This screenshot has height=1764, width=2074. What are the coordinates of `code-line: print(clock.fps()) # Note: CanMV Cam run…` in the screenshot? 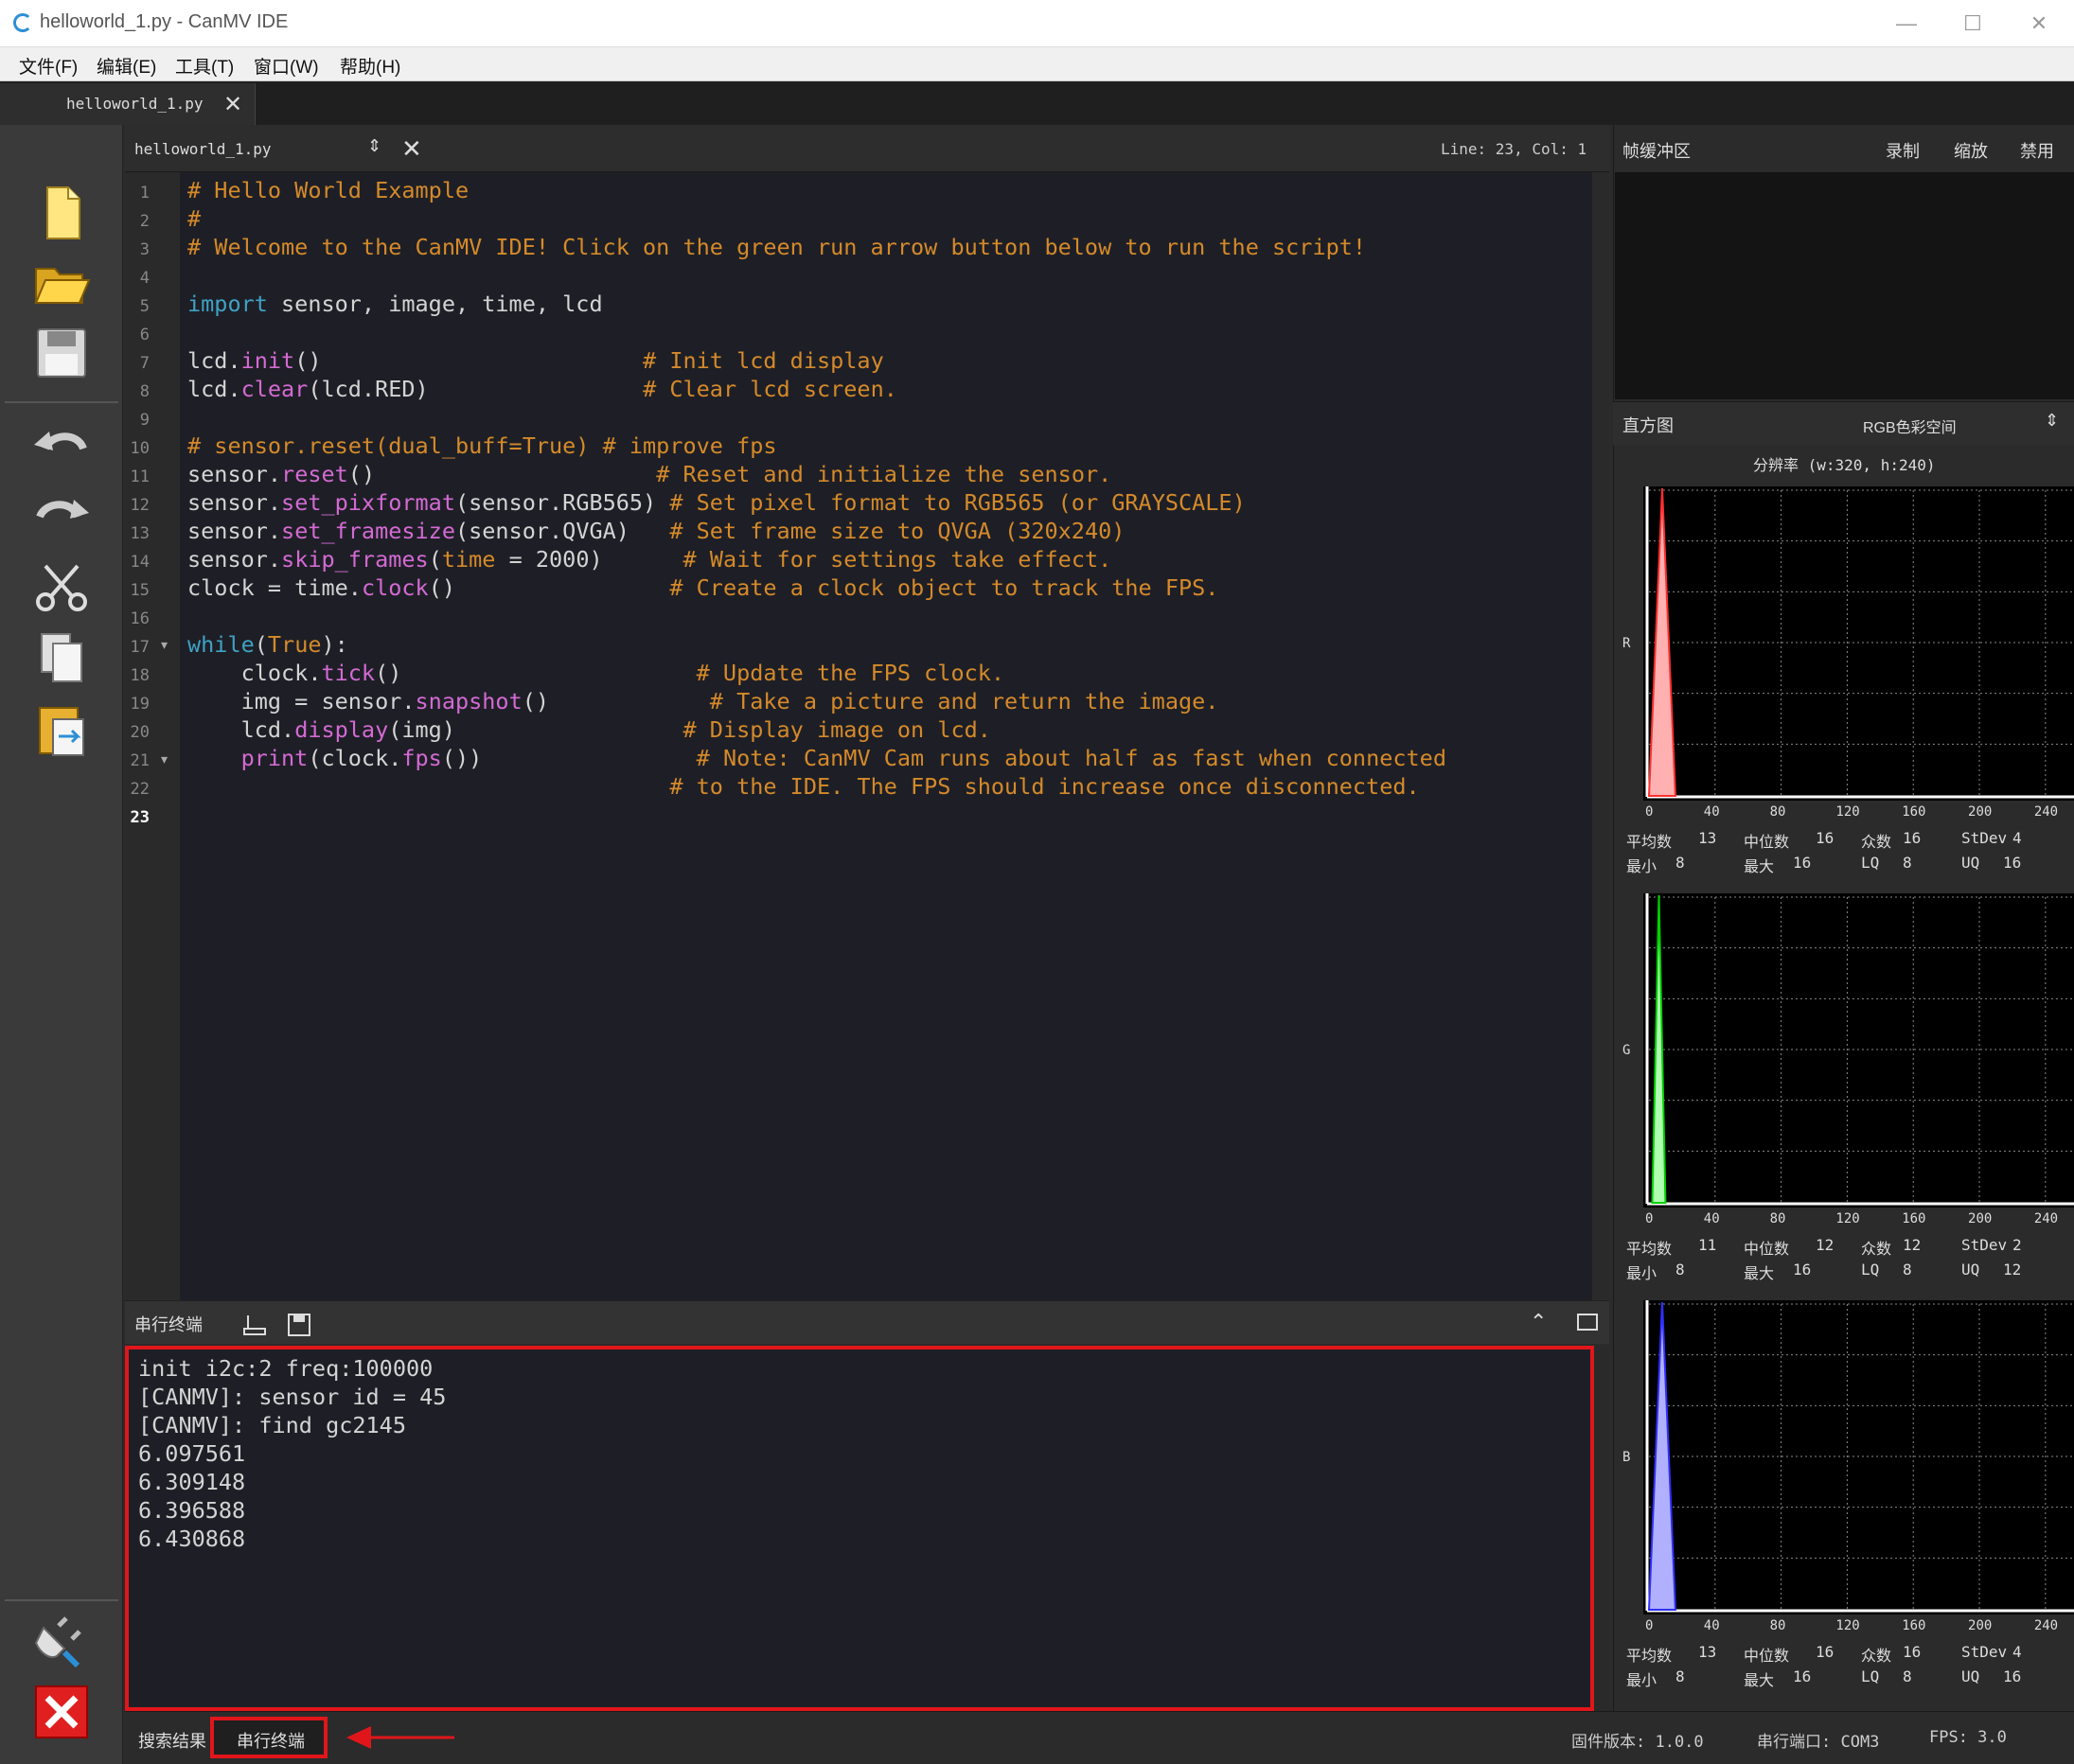 It's located at (816, 758).